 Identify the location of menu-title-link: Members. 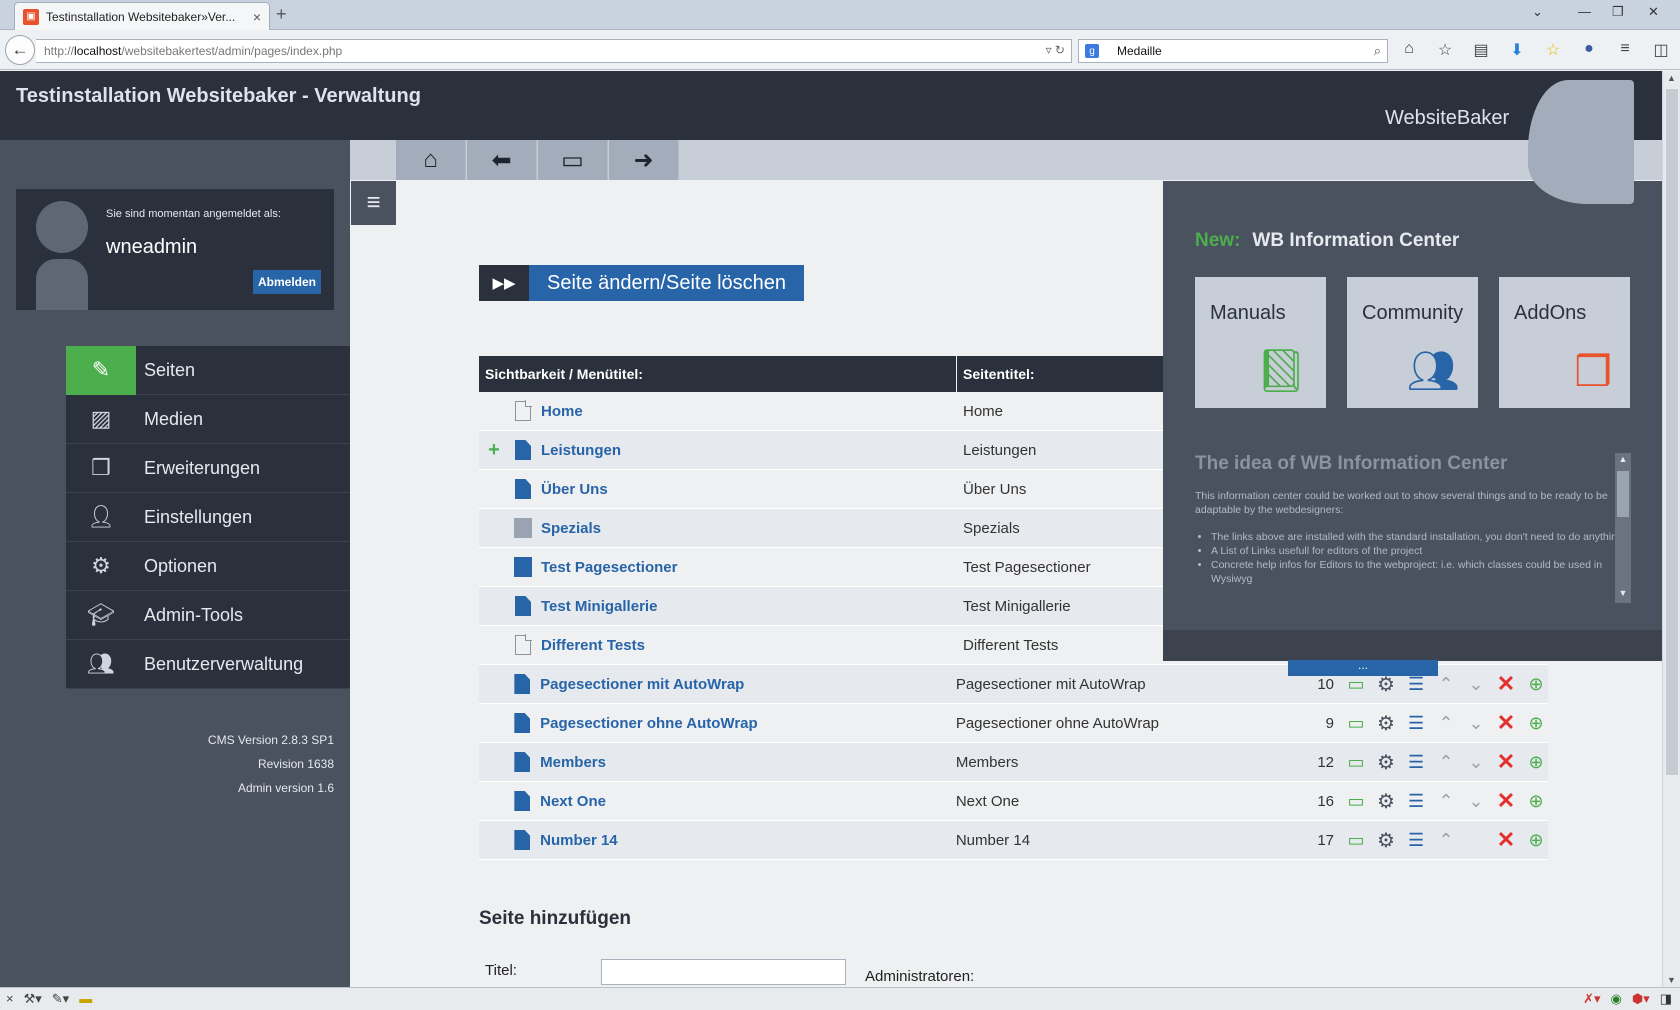
(743, 762).